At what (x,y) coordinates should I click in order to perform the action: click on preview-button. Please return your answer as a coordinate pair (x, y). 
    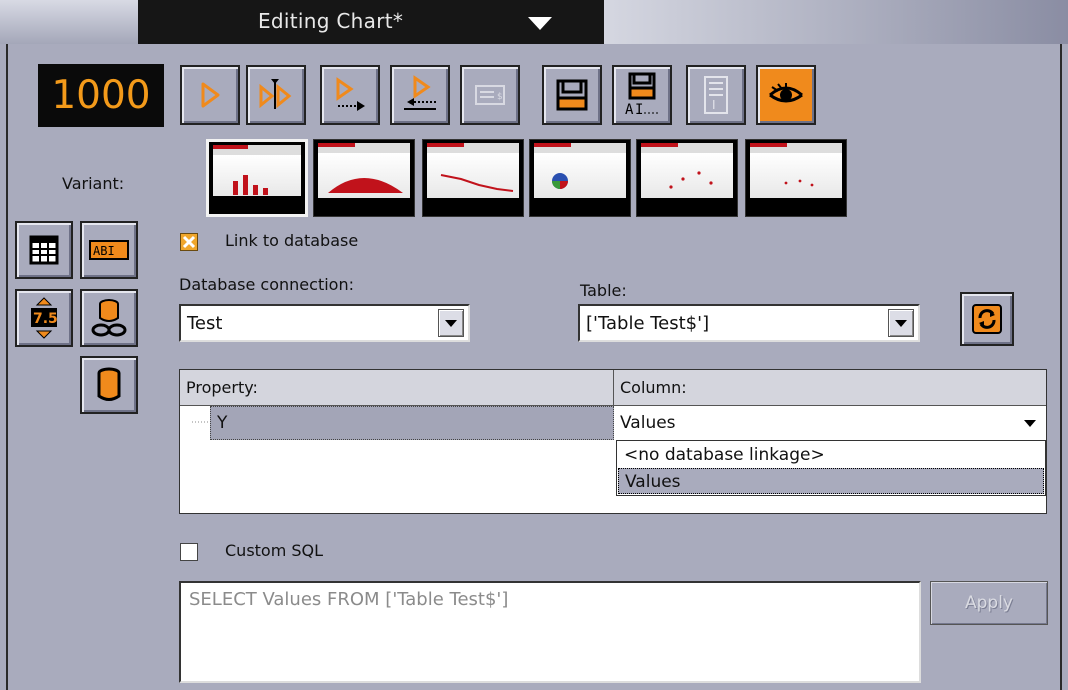
    Looking at the image, I should click on (786, 95).